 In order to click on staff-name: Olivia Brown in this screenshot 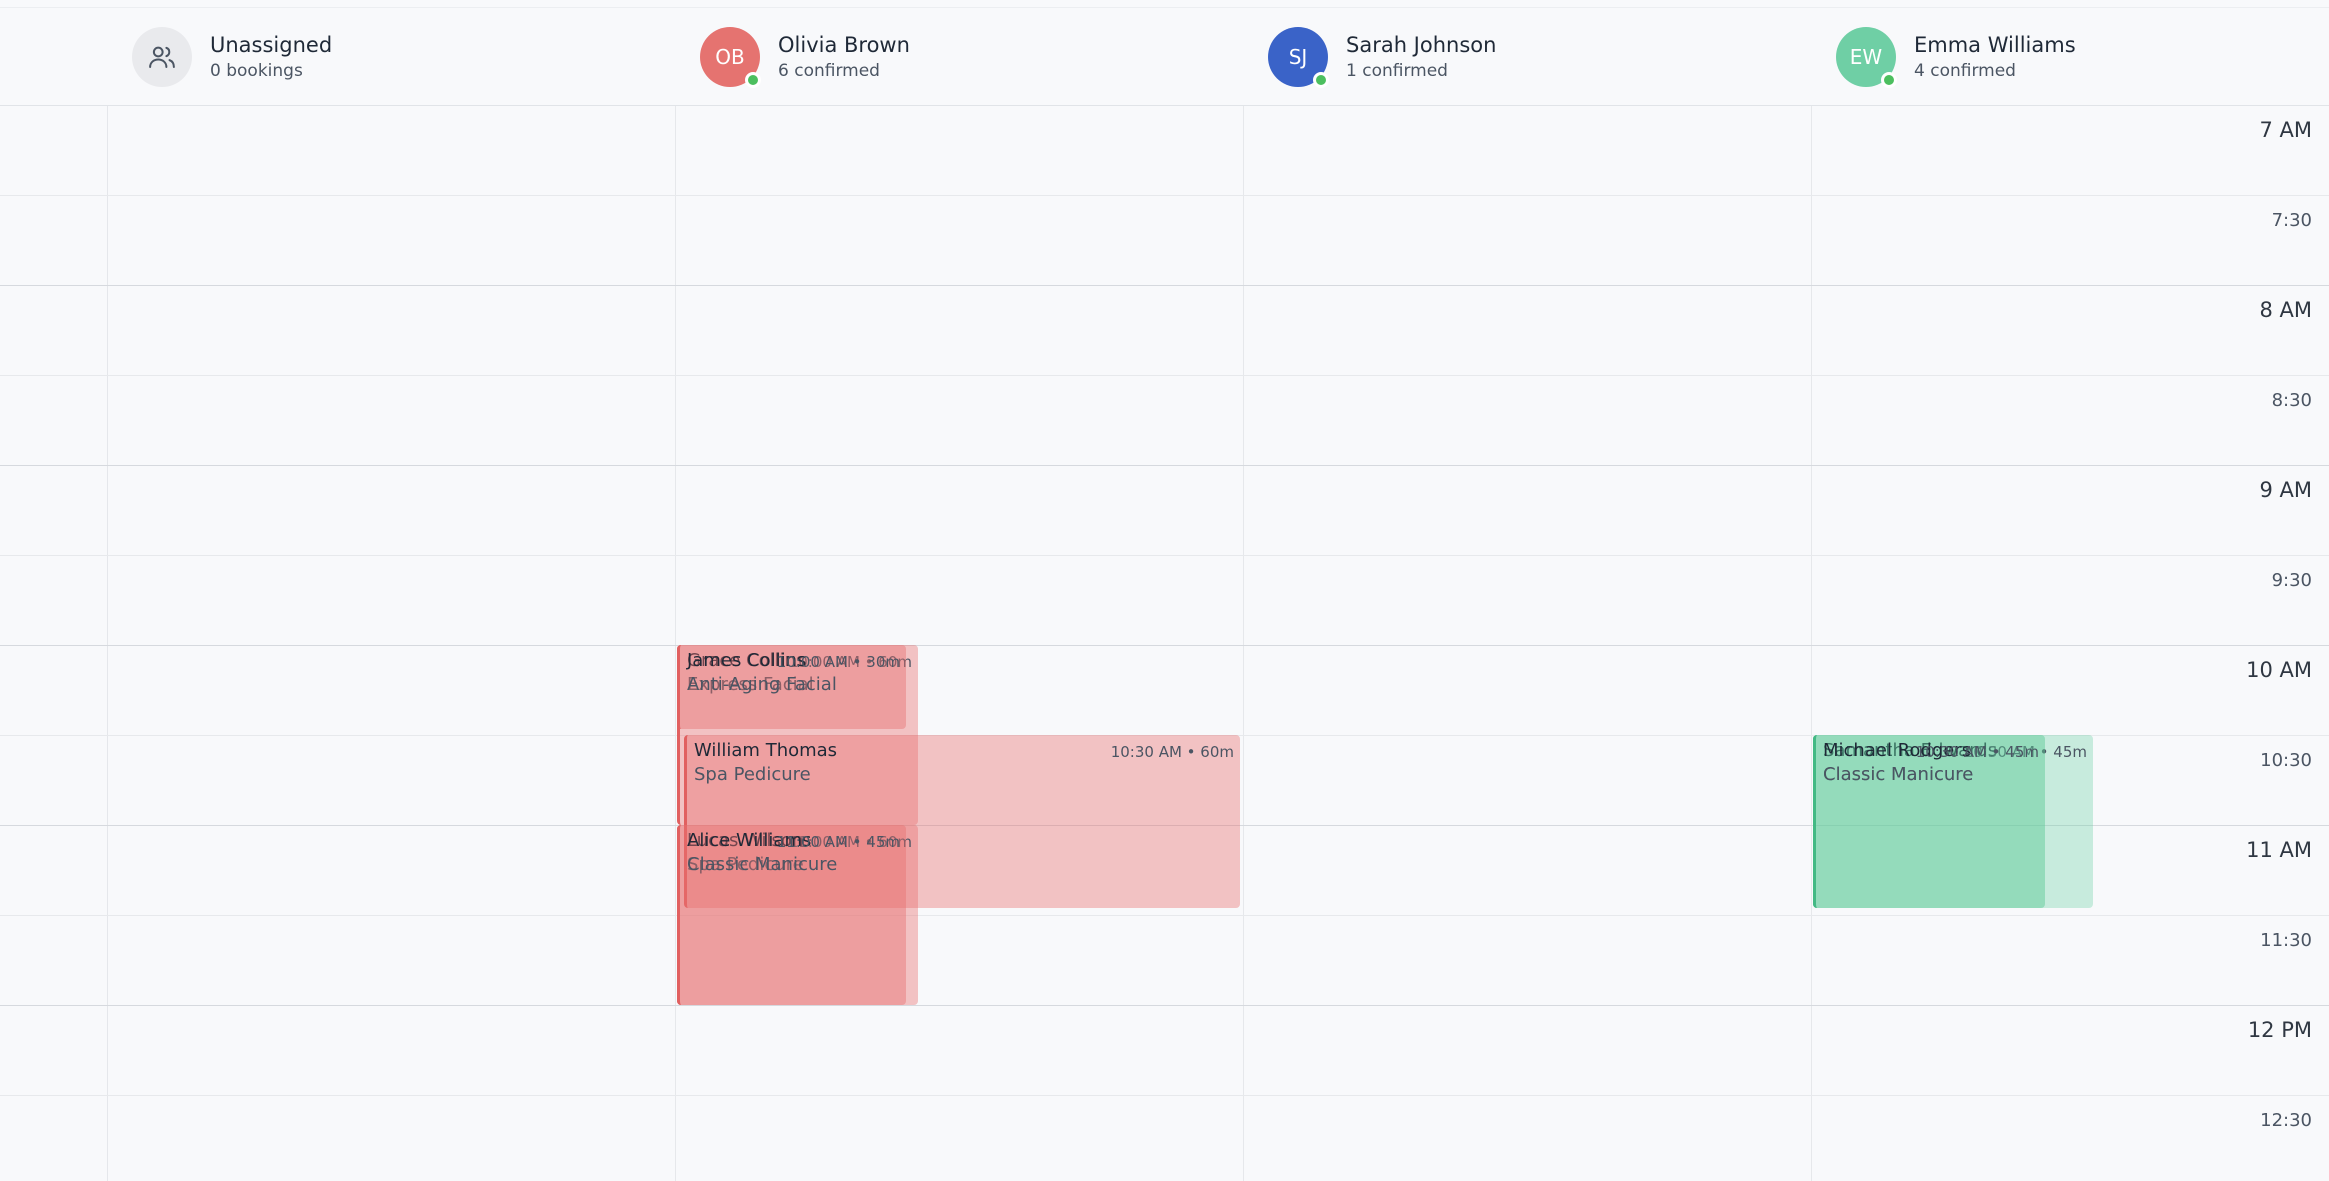, I will do `click(844, 44)`.